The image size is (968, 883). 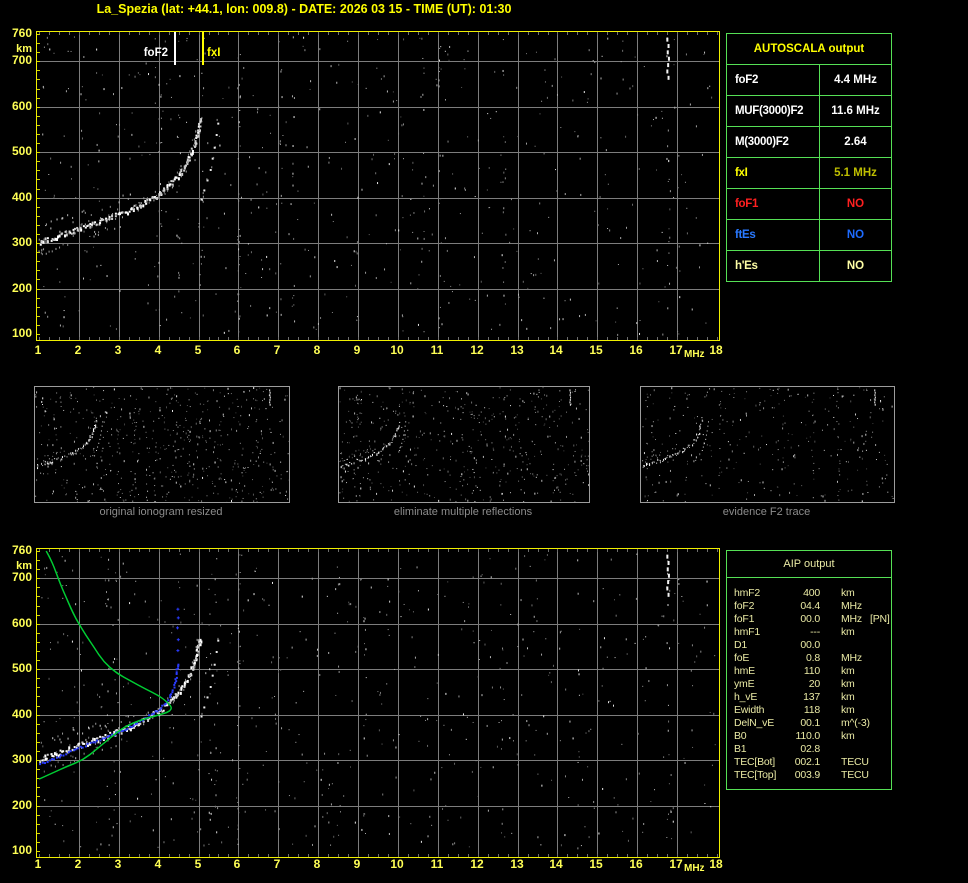 What do you see at coordinates (155, 53) in the screenshot?
I see `fof2-marker-label: foF2` at bounding box center [155, 53].